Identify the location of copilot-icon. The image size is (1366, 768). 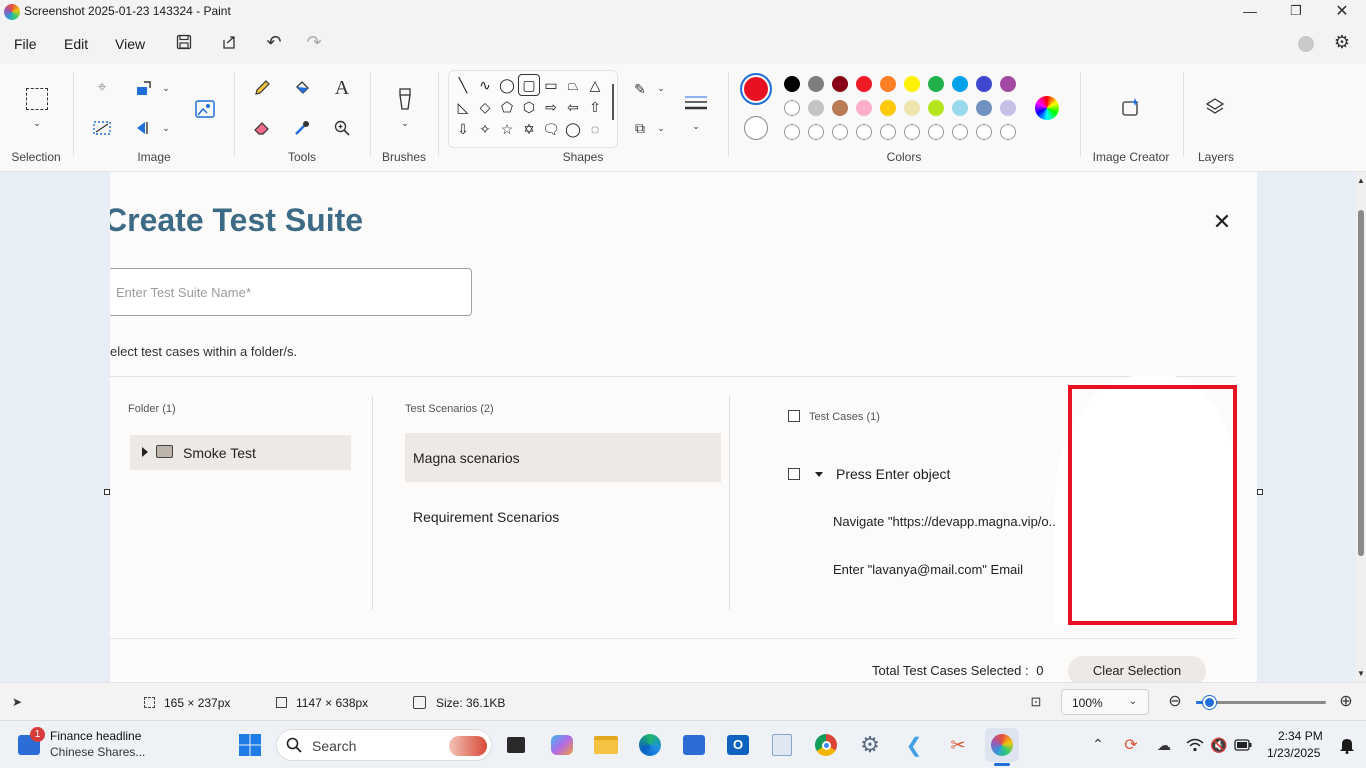
(562, 745).